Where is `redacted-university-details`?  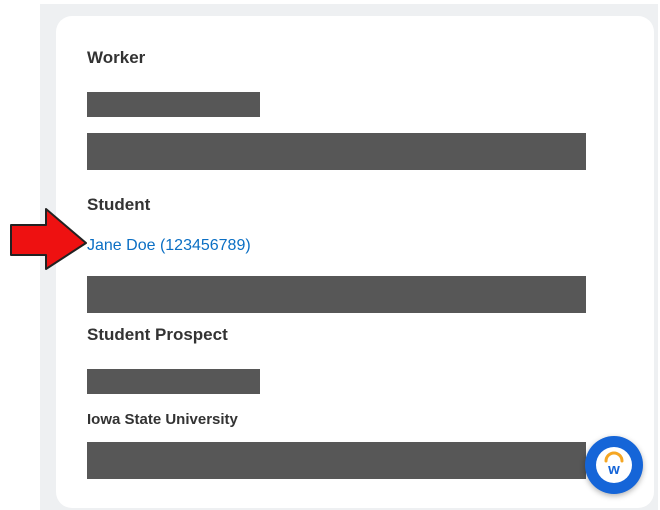
redacted-university-details is located at coordinates (336, 460).